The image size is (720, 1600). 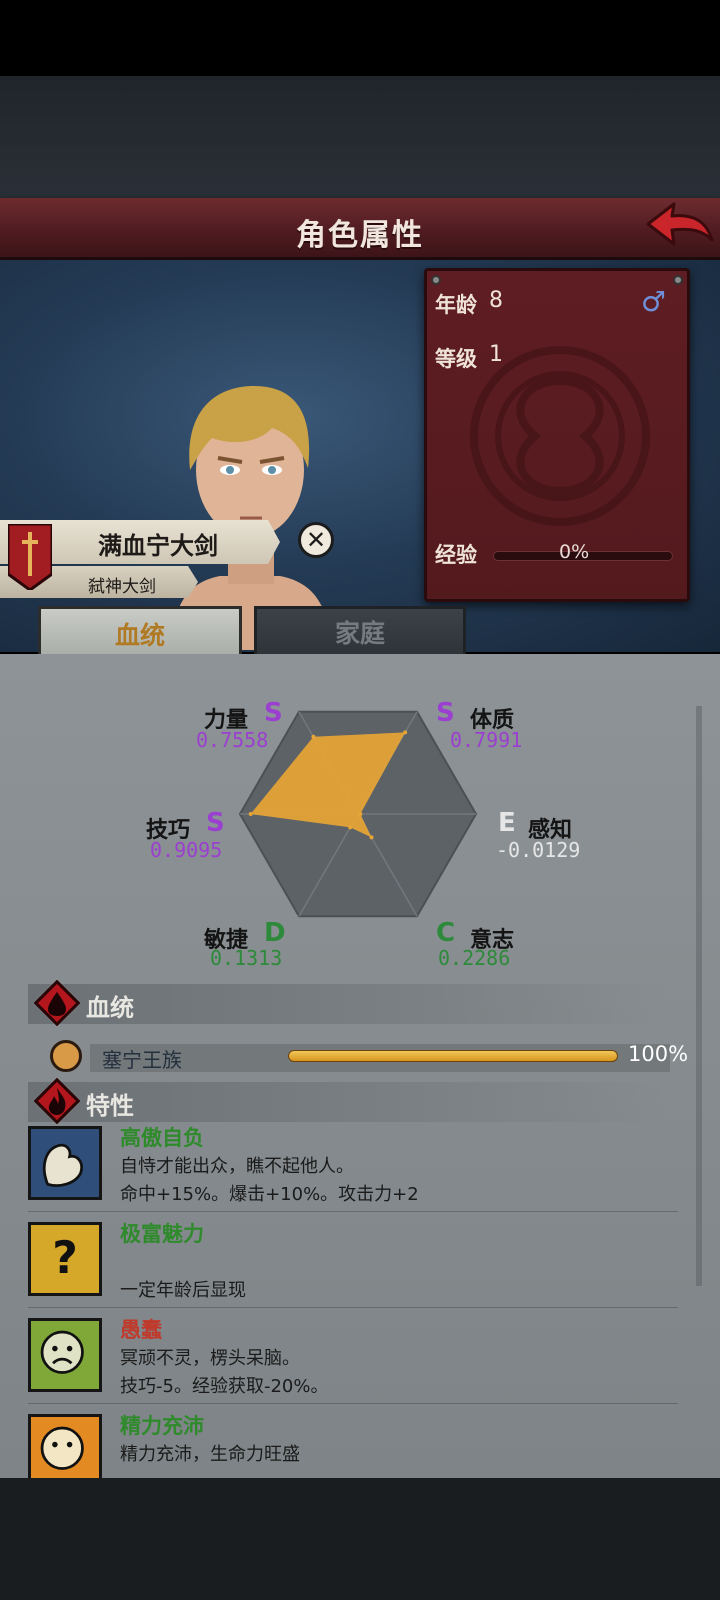 What do you see at coordinates (654, 301) in the screenshot?
I see `male-icon: ♂` at bounding box center [654, 301].